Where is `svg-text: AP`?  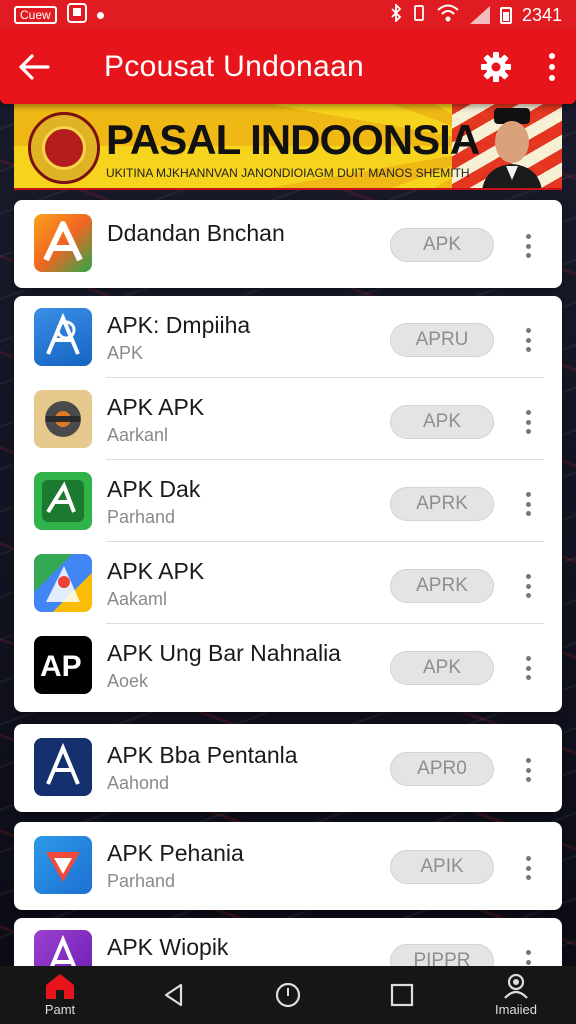
svg-text: AP is located at coordinates (61, 666).